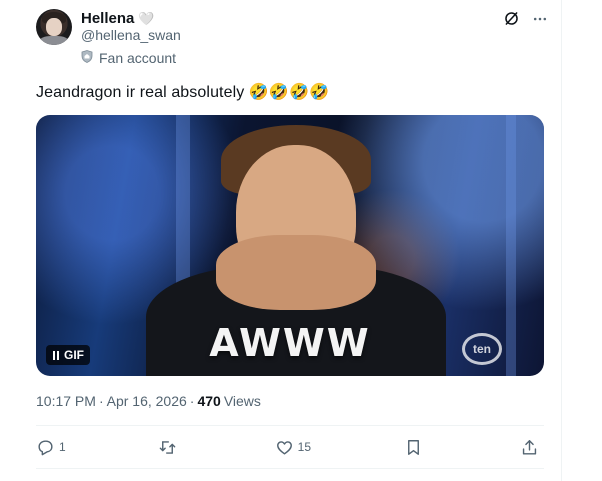  I want to click on like-button: 15, so click(293, 447).